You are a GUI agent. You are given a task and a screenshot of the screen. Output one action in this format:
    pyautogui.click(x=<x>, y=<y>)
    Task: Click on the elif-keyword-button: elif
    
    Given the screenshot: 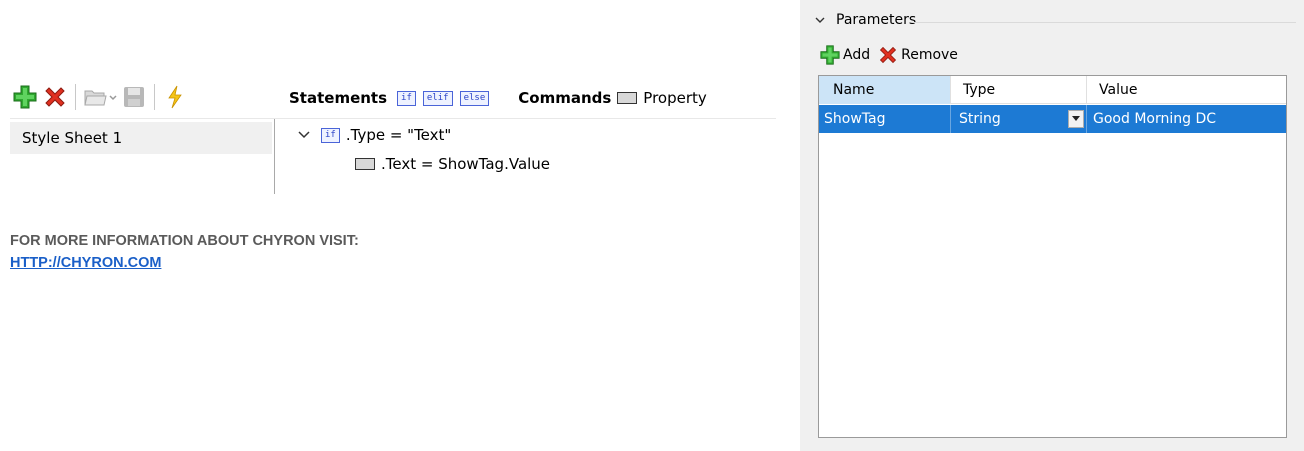 What is the action you would take?
    pyautogui.click(x=437, y=98)
    